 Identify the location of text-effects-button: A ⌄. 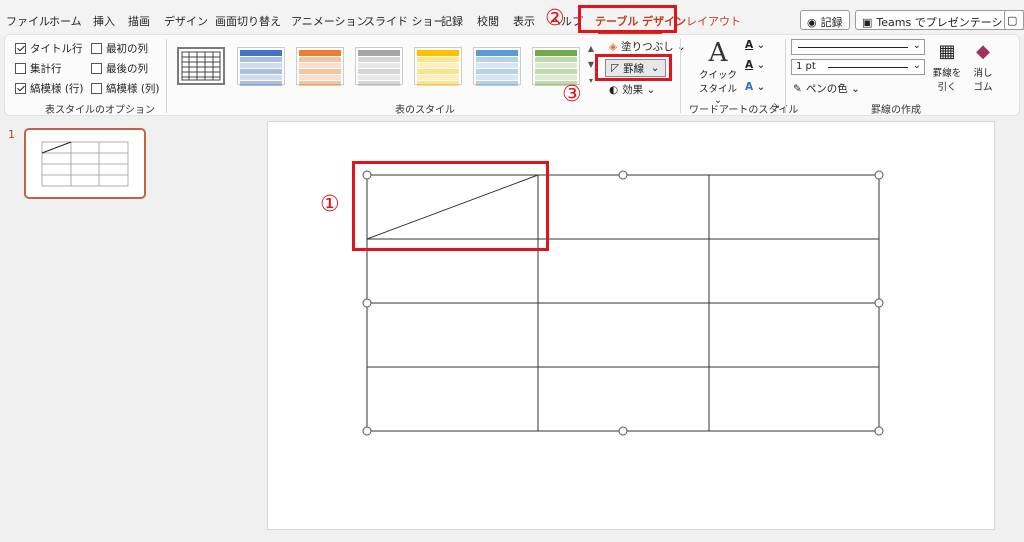
(755, 87).